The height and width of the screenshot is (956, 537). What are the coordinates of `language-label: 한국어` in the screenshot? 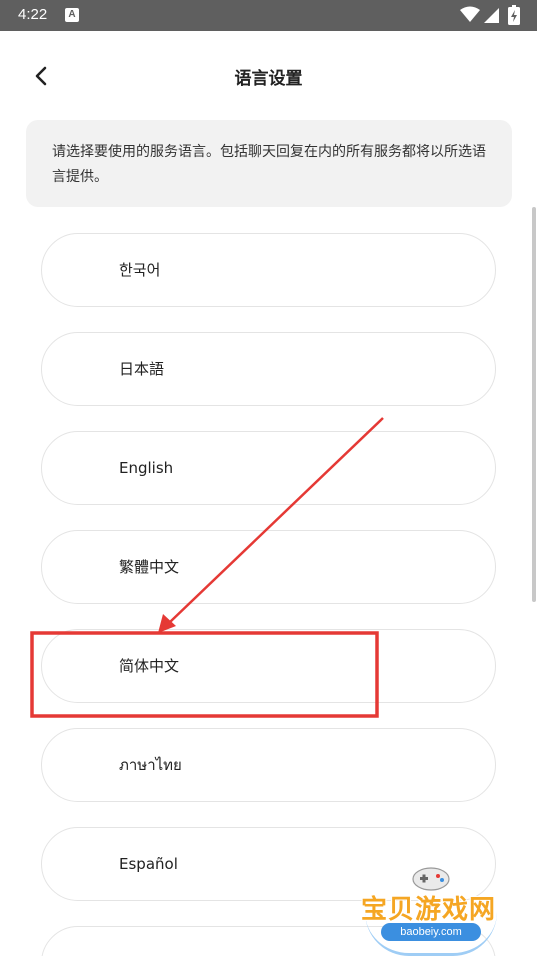 It's located at (140, 270).